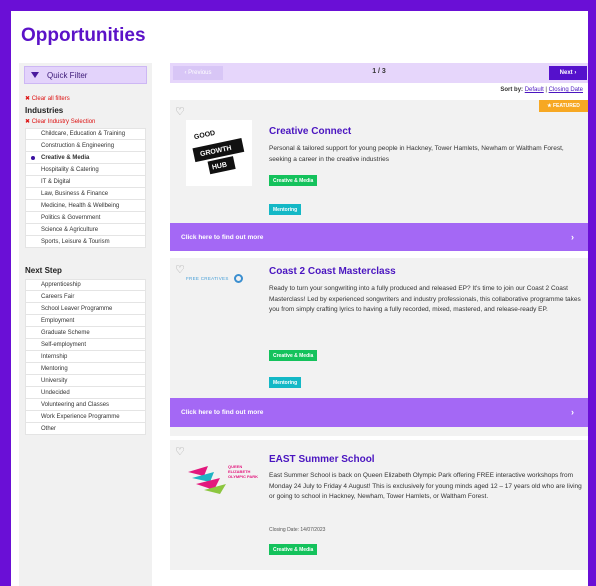 This screenshot has height=586, width=596. I want to click on next-step-label: Self-employment, so click(64, 344).